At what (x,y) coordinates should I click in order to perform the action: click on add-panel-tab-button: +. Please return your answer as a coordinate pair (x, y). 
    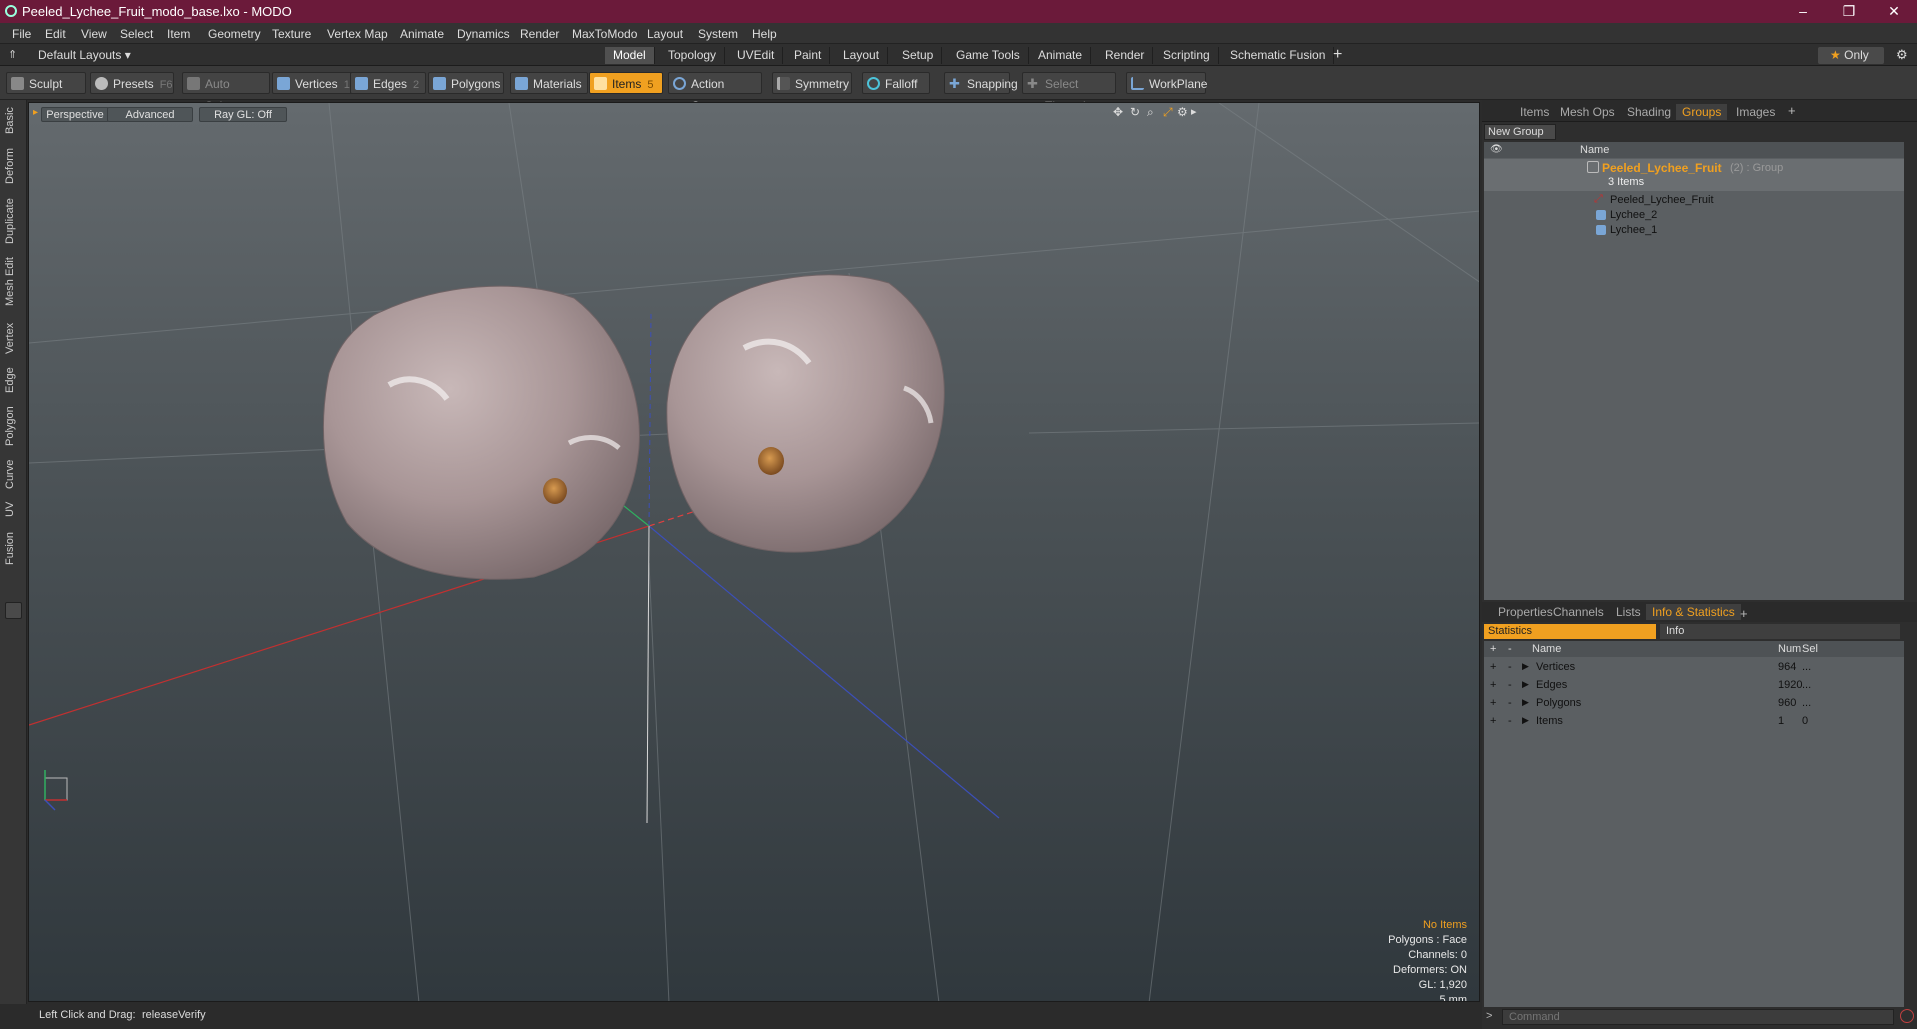
    Looking at the image, I should click on (1792, 110).